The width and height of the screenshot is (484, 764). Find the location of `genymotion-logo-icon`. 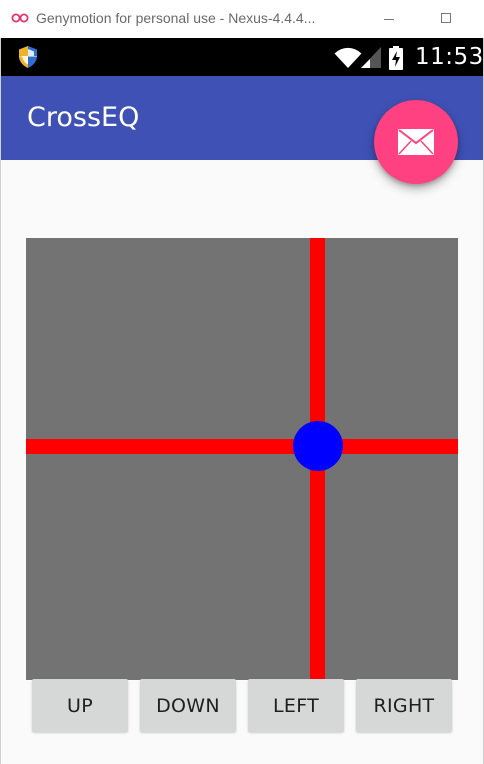

genymotion-logo-icon is located at coordinates (20, 18).